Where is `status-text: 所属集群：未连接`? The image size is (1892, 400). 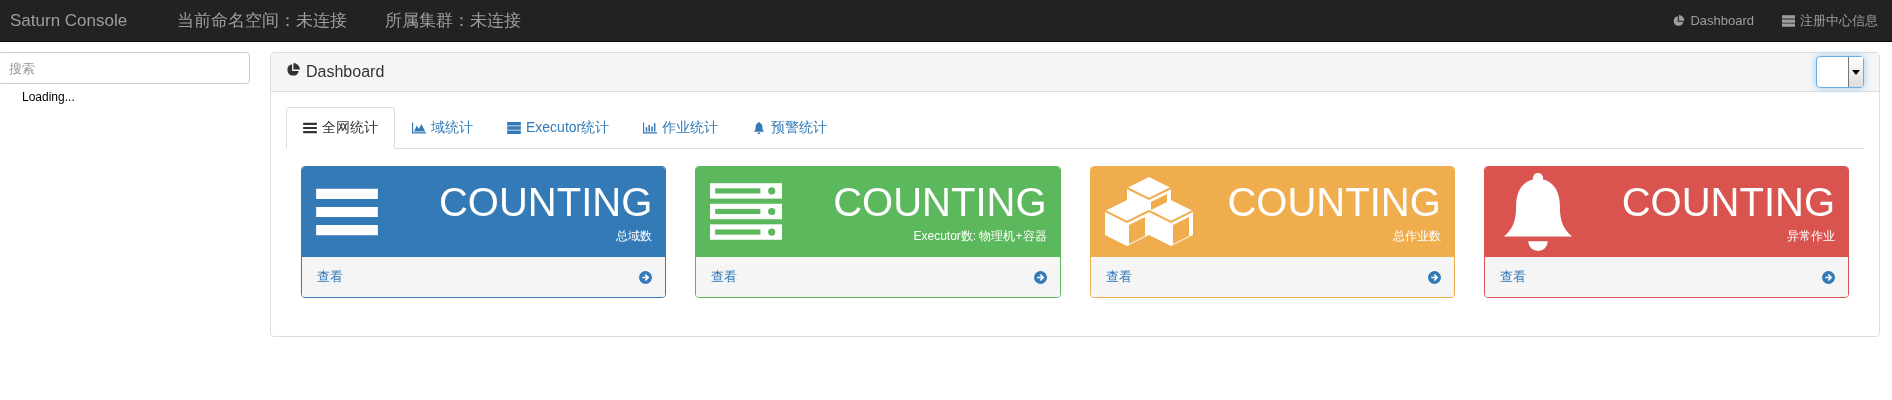
status-text: 所属集群：未连接 is located at coordinates (453, 21).